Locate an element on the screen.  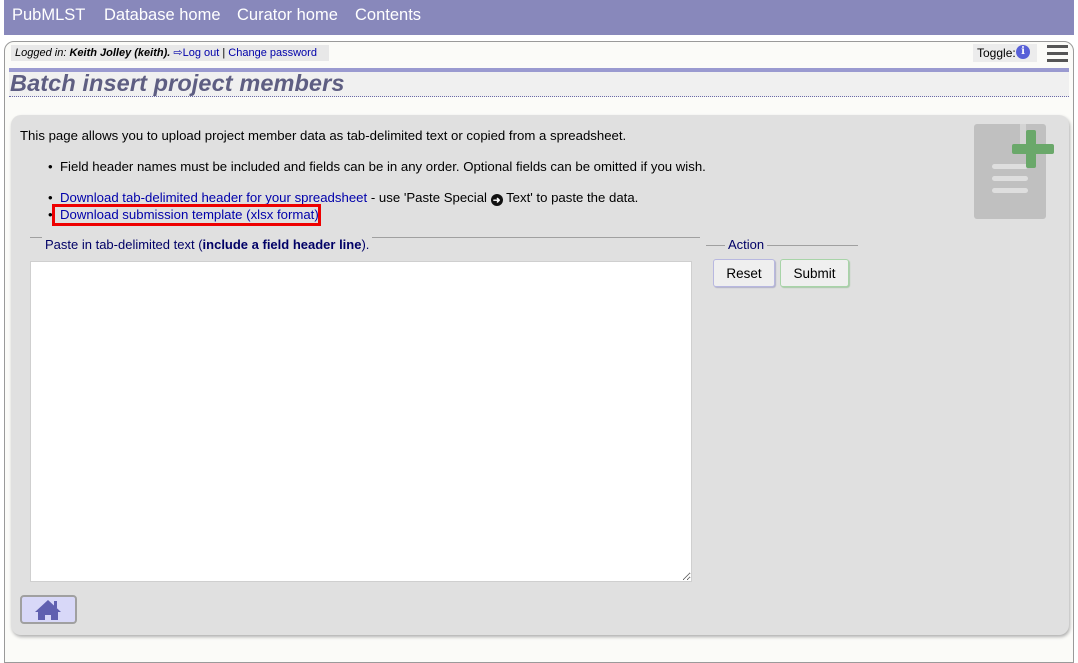
change-password-link: Change password is located at coordinates (272, 53).